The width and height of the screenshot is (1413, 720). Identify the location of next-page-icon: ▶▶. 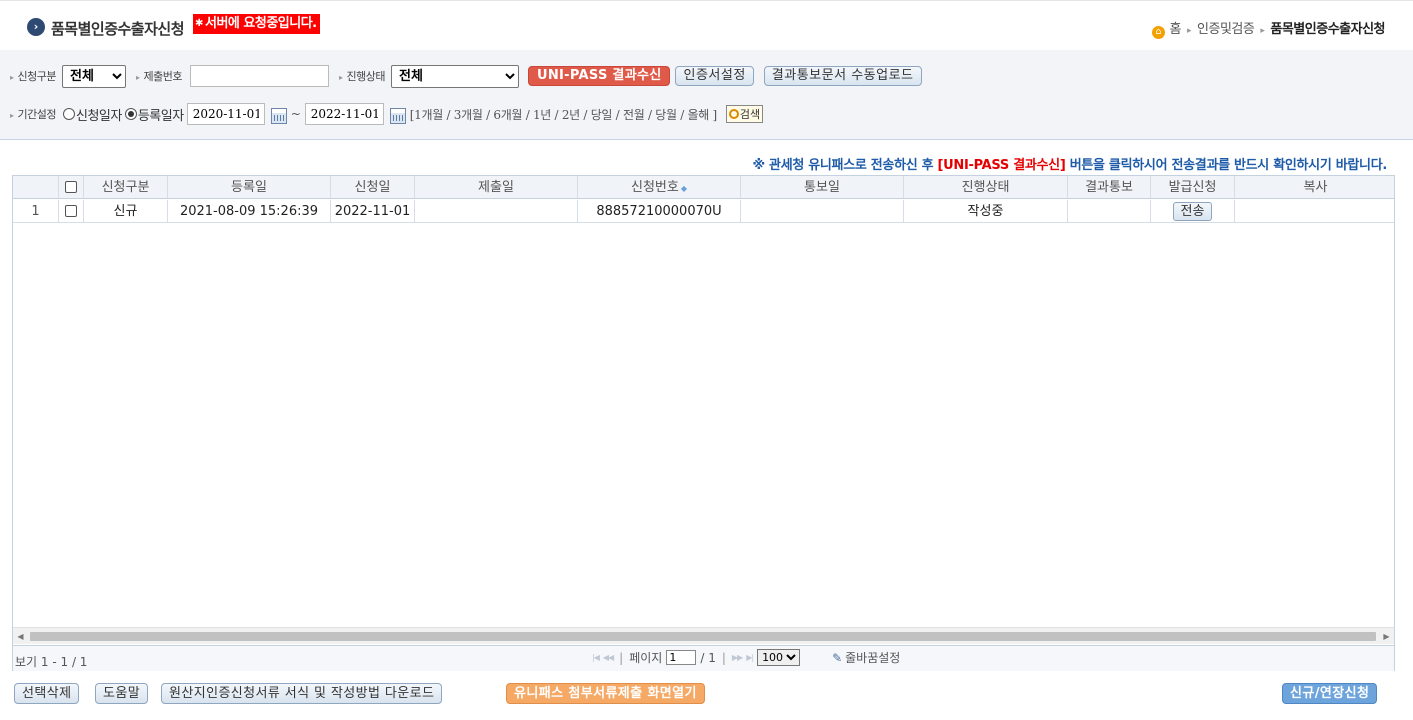
(737, 657).